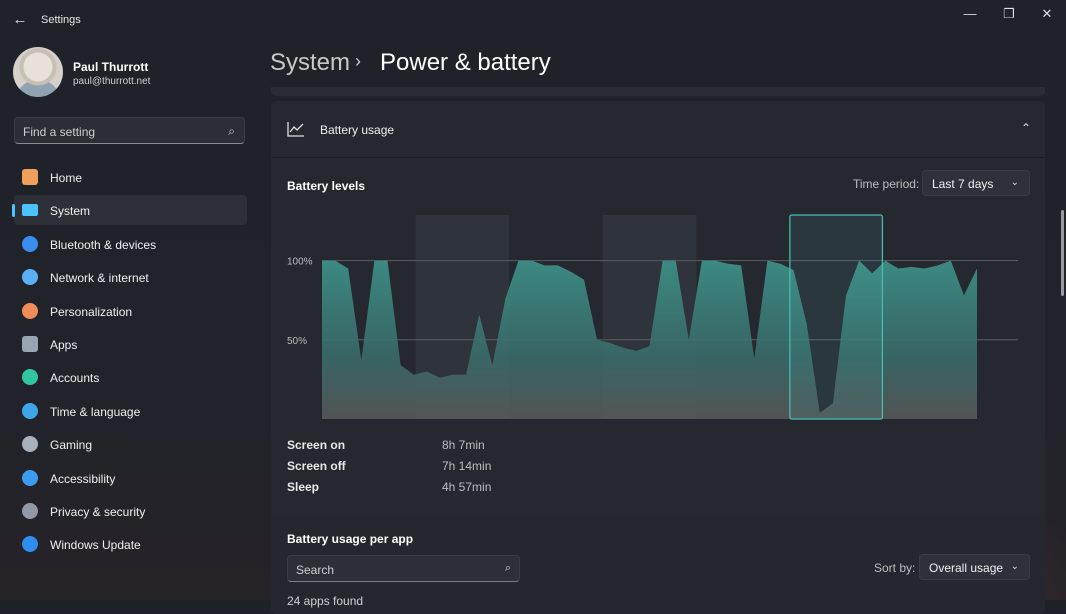  I want to click on apps-icon, so click(30, 343).